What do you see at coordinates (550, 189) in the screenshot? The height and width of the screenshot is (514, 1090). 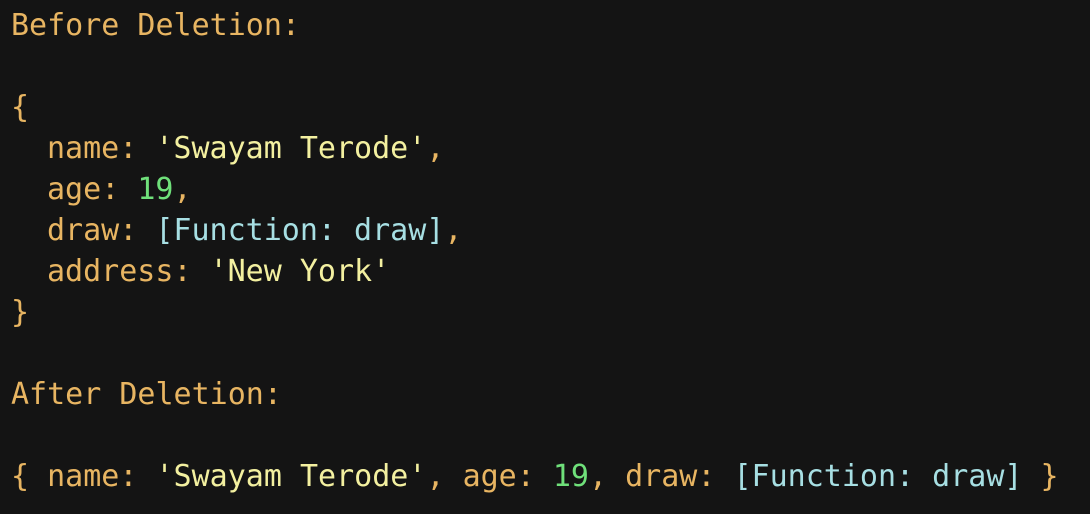 I see `before-property-age: age: 19,` at bounding box center [550, 189].